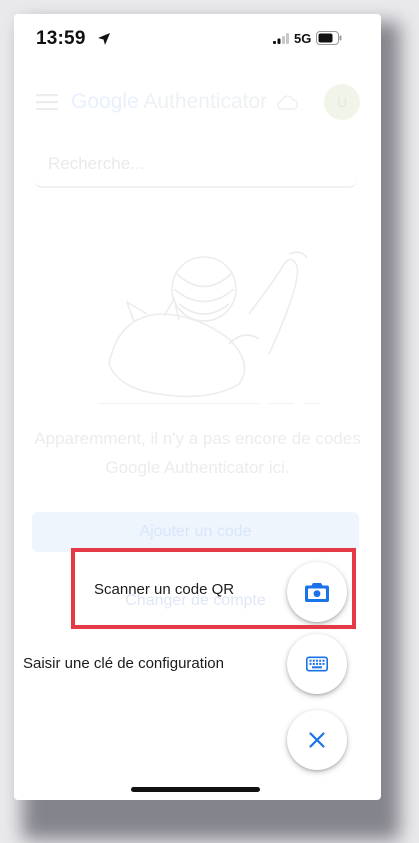 Image resolution: width=419 pixels, height=843 pixels. I want to click on enter-setup-key-button, so click(317, 664).